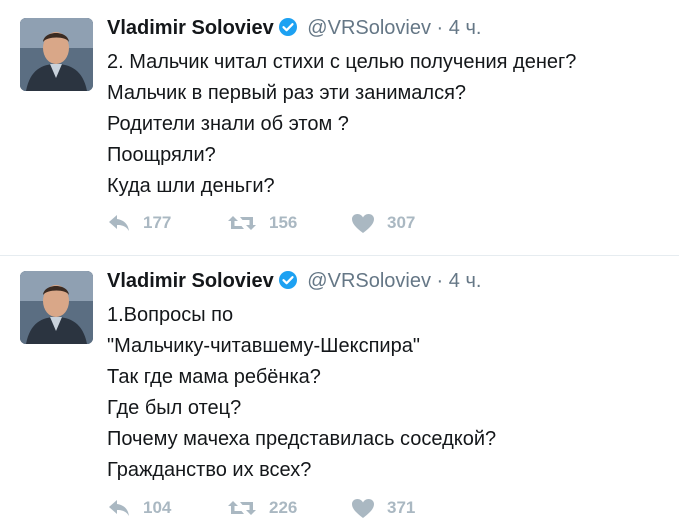 Image resolution: width=679 pixels, height=531 pixels. What do you see at coordinates (287, 93) in the screenshot?
I see `tweet-text-line: Мальчик в первый раз эти занимался?` at bounding box center [287, 93].